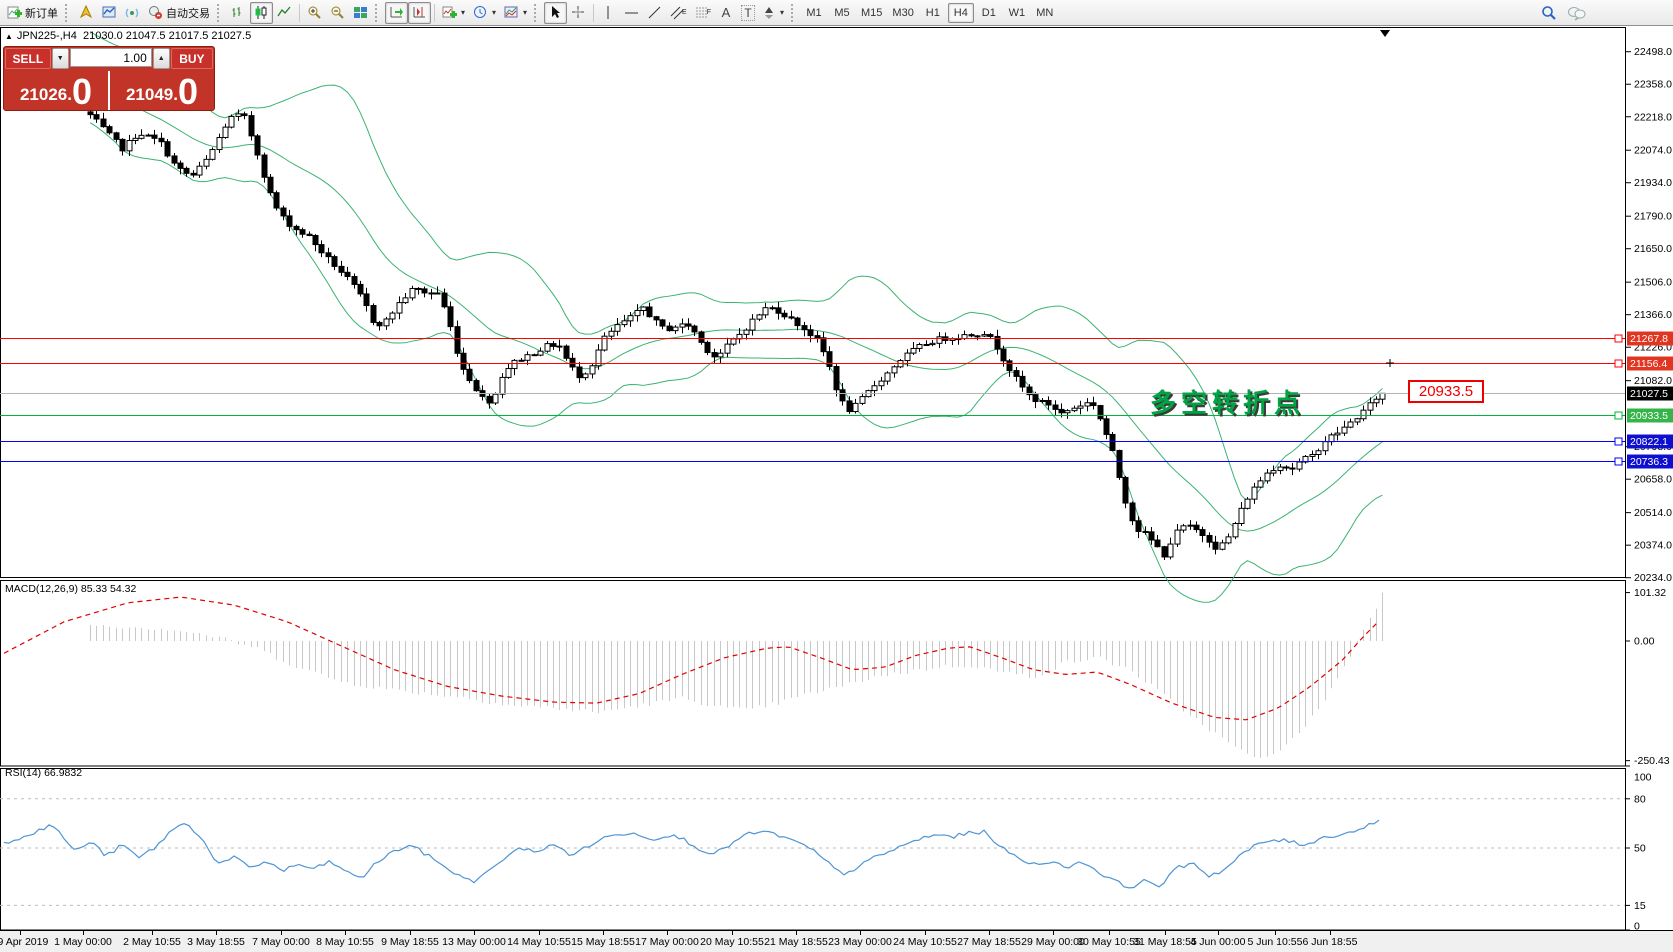  What do you see at coordinates (842, 13) in the screenshot?
I see `tab-timeframe-M5: M5` at bounding box center [842, 13].